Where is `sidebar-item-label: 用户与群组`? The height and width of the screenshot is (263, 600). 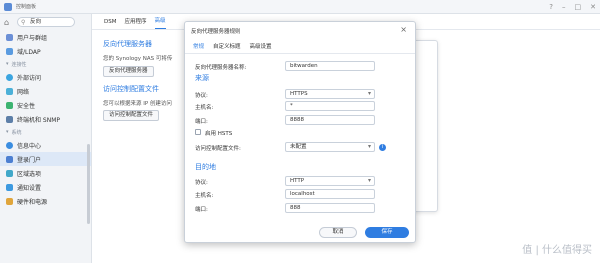
sidebar-item-label: 用户与群组 is located at coordinates (32, 38).